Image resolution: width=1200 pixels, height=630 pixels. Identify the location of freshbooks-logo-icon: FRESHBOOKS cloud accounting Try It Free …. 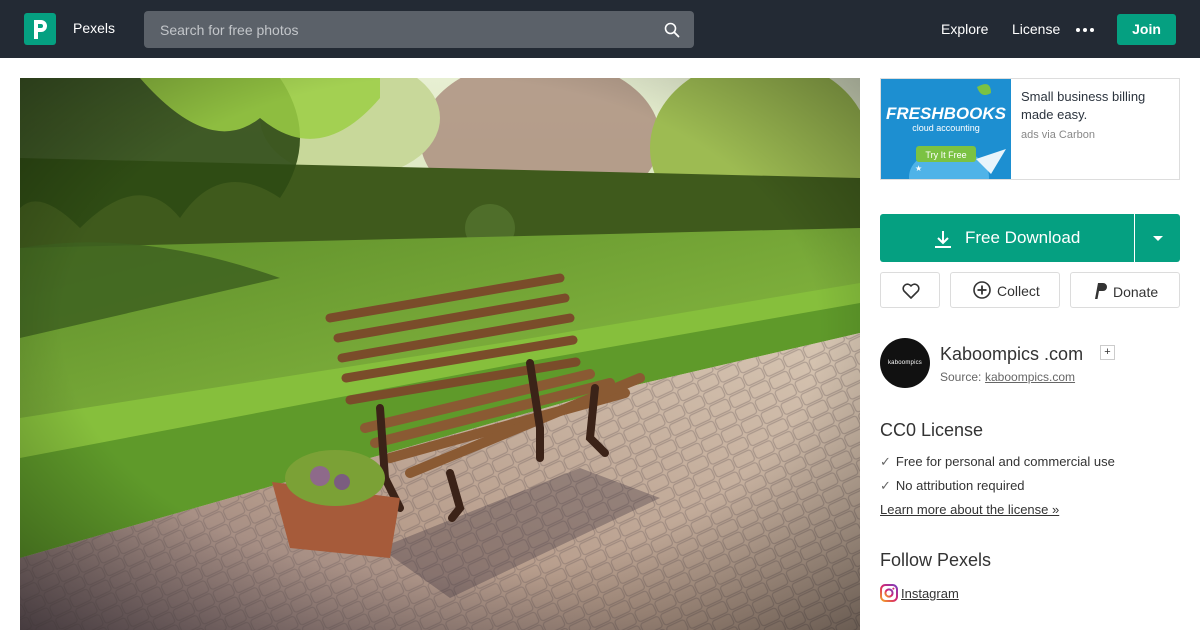
(946, 129).